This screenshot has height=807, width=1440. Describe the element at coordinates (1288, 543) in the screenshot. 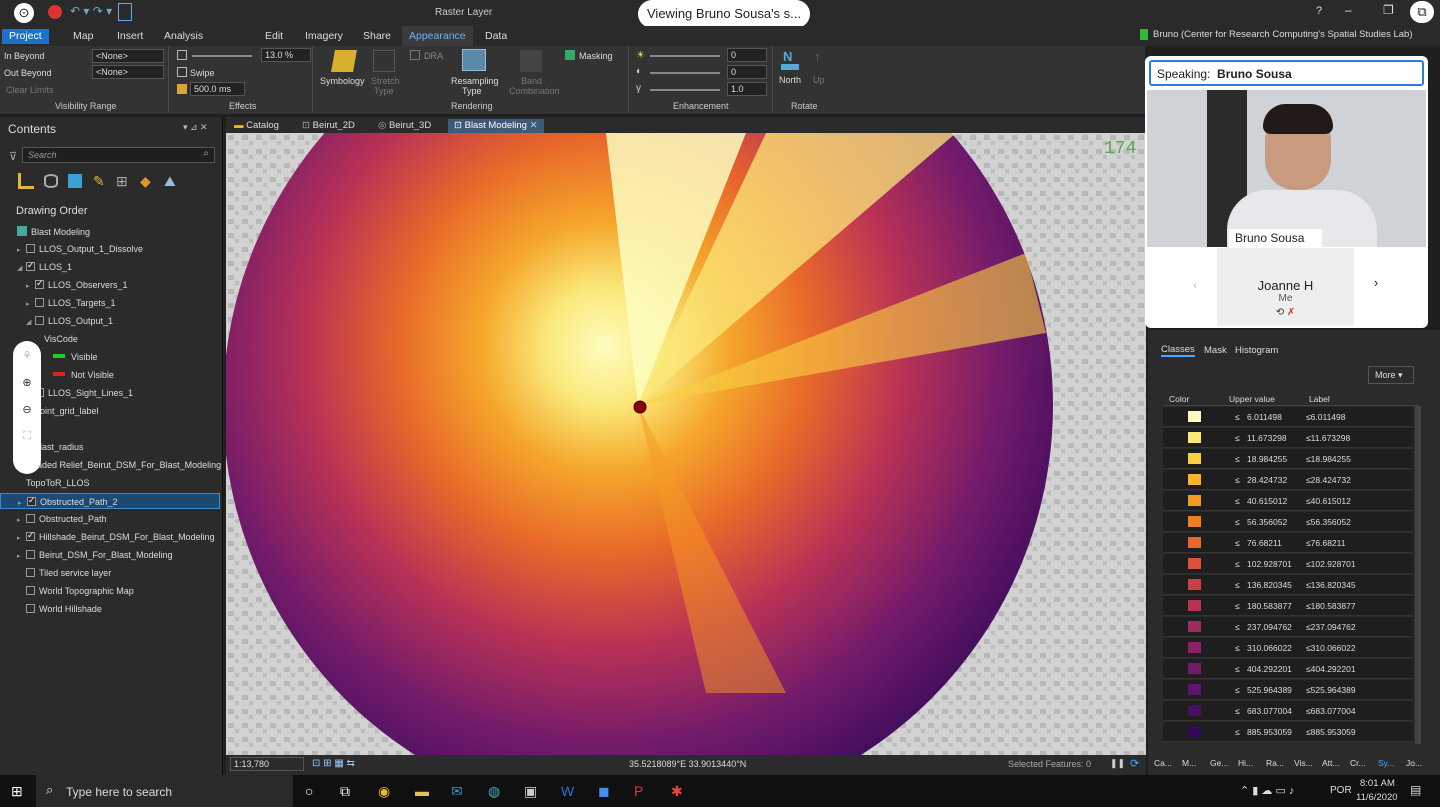

I see `class-row: ≤76.68211 ≤76.68211` at that location.